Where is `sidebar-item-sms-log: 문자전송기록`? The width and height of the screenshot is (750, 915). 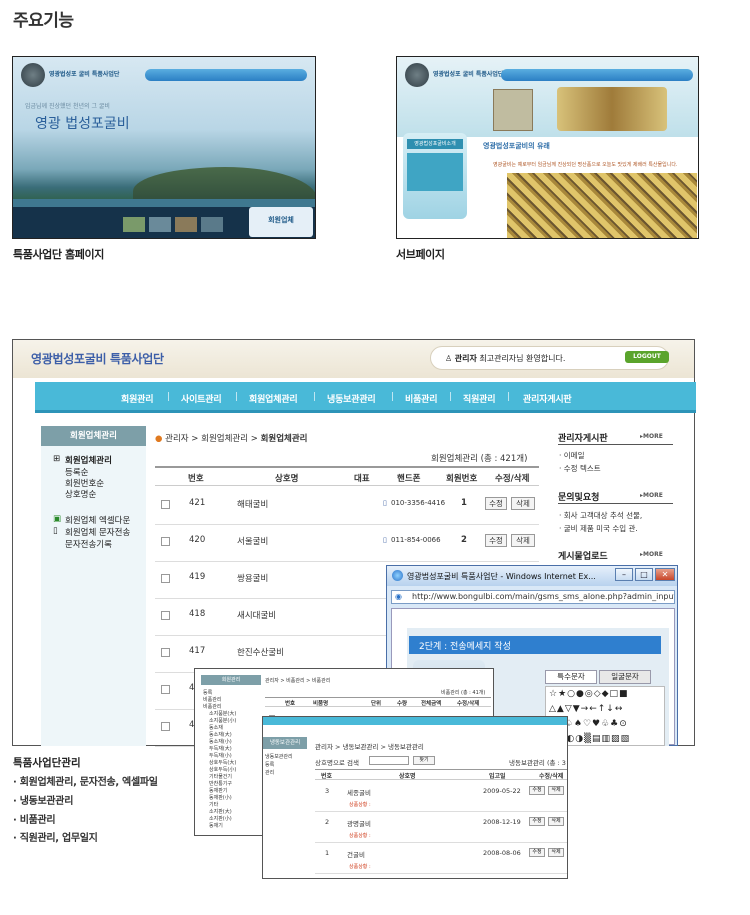
sidebar-item-sms-log: 문자전송기록 is located at coordinates (88, 544).